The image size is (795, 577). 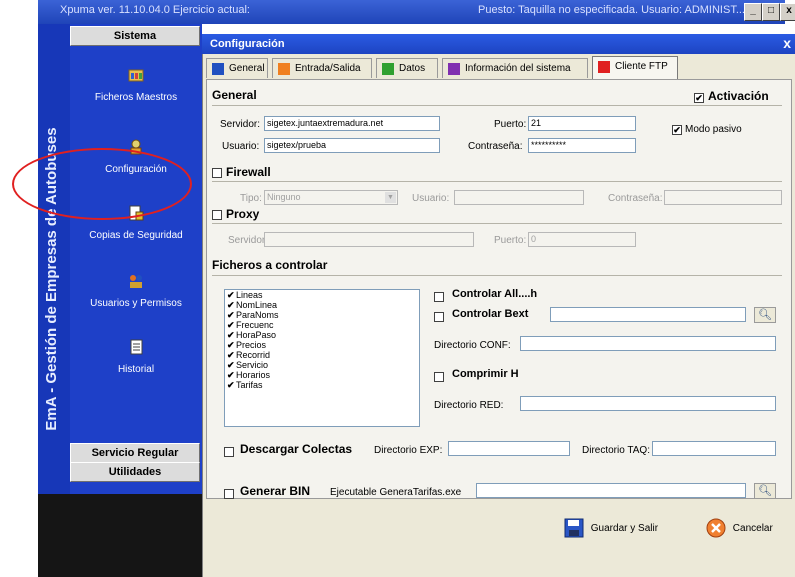 I want to click on ejecutable-input, so click(x=611, y=490).